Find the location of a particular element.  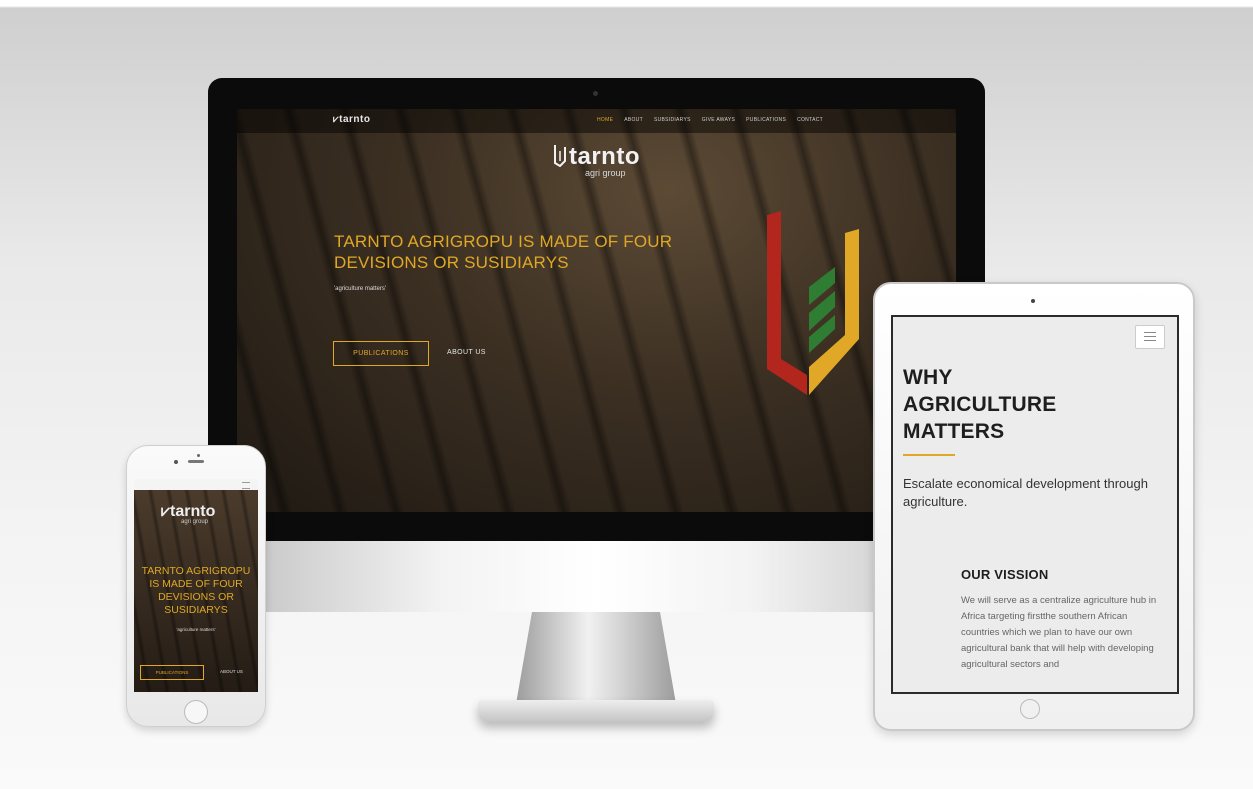

nav-logo: ⩗tarnto is located at coordinates (351, 119).